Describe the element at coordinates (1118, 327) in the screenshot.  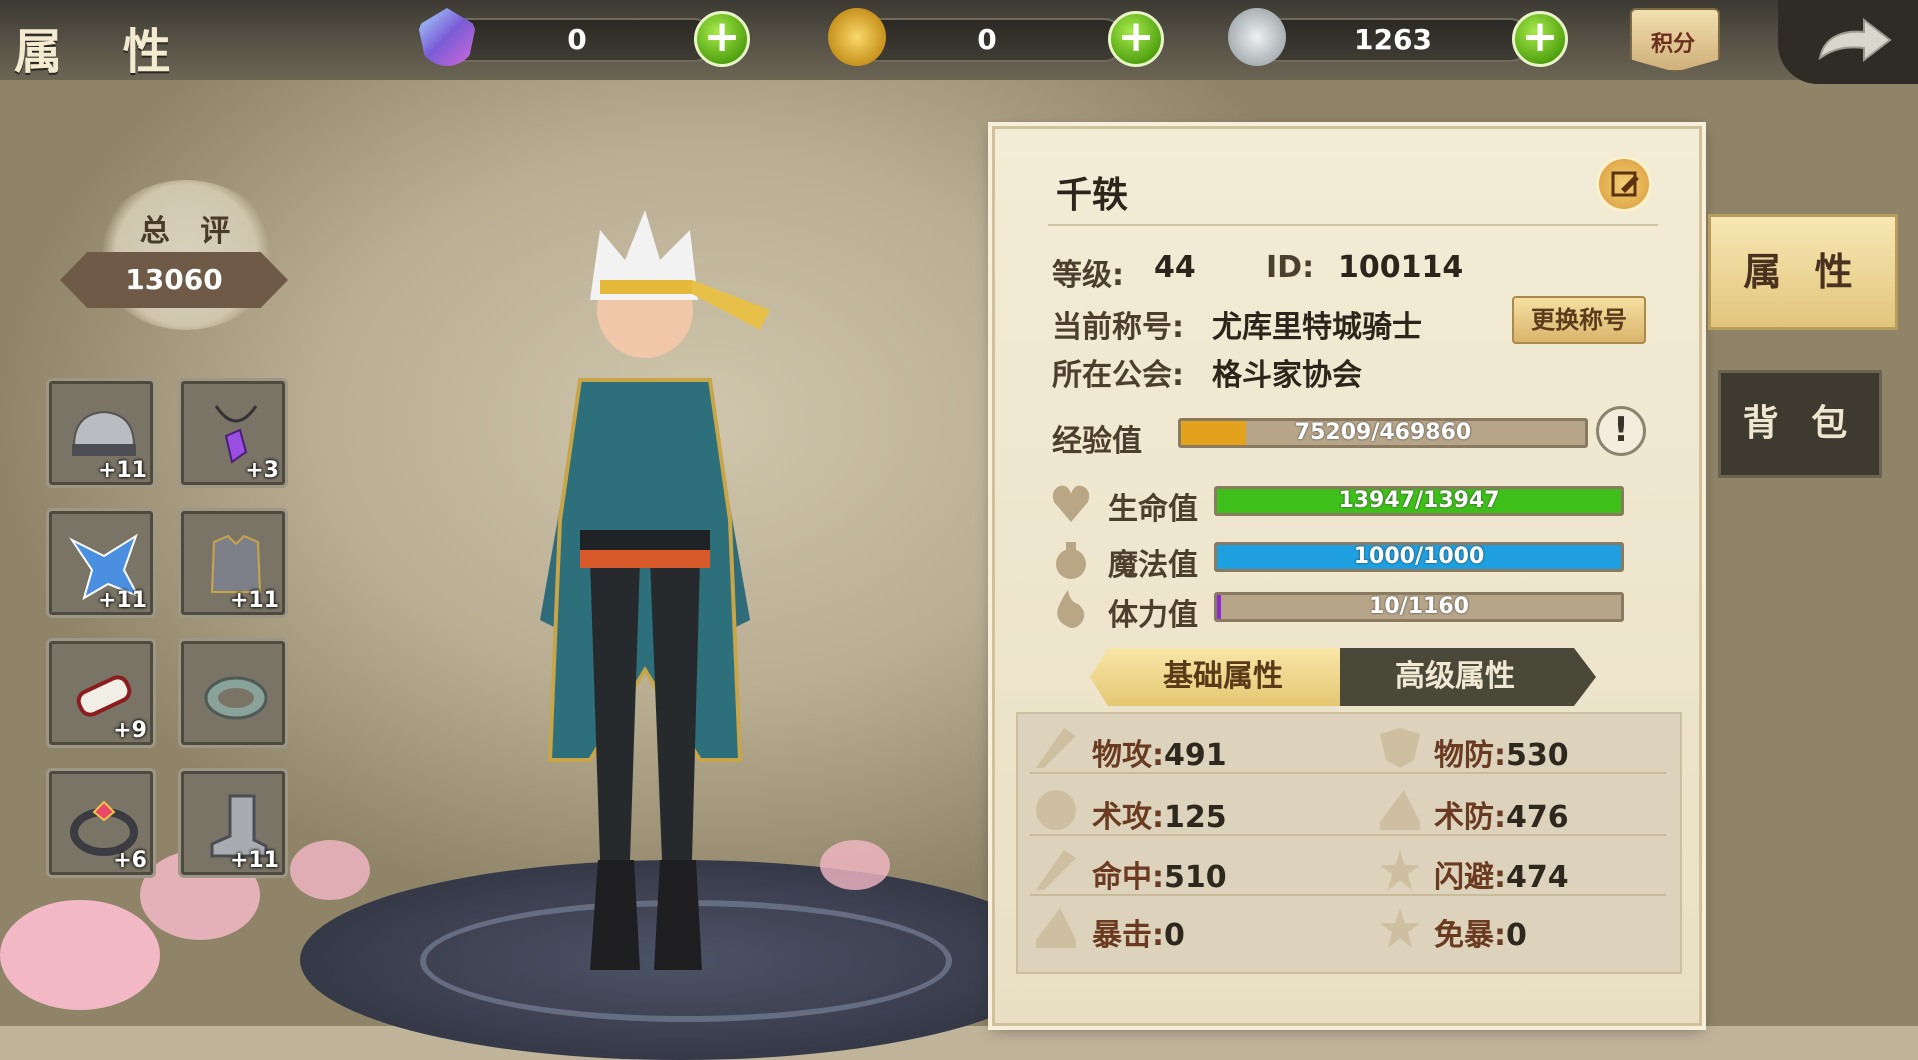
I see `current-title-label: 当前称号:` at that location.